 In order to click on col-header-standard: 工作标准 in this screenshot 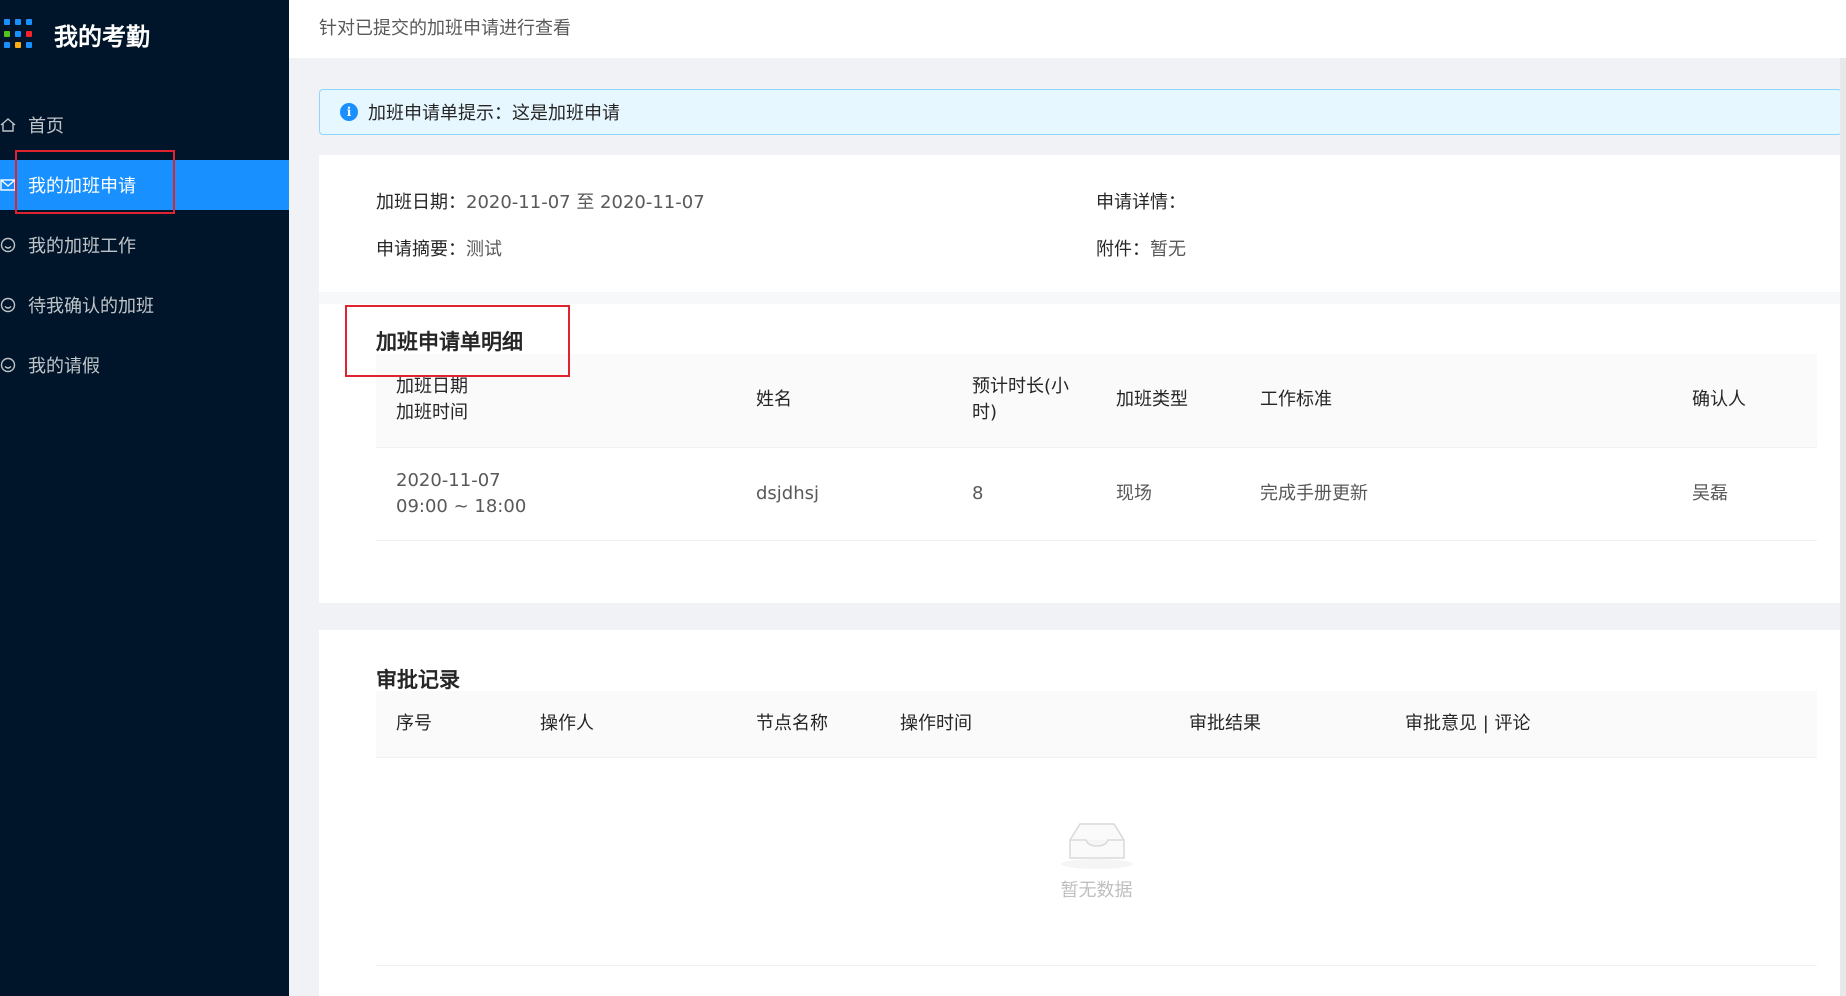, I will do `click(1456, 401)`.